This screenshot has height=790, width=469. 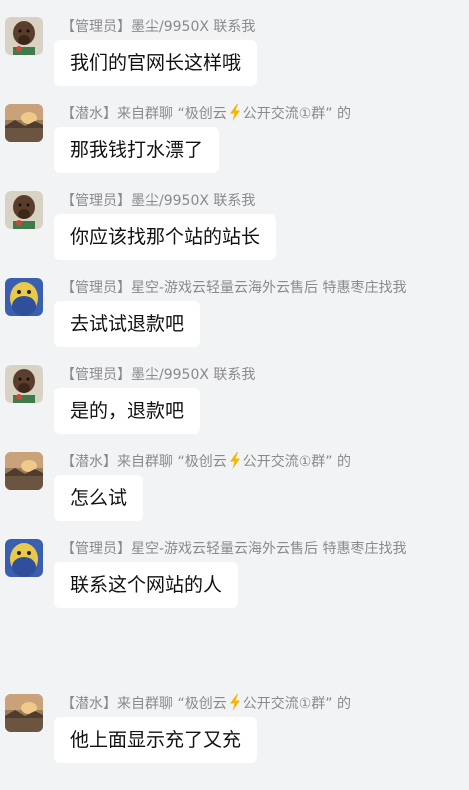 I want to click on message-bubble: 那我钱打水漂了, so click(x=137, y=150).